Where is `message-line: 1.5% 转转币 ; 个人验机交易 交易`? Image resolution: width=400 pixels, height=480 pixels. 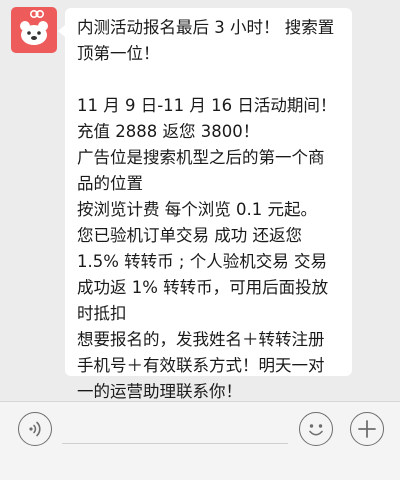
message-line: 1.5% 转转币 ; 个人验机交易 交易 is located at coordinates (202, 261).